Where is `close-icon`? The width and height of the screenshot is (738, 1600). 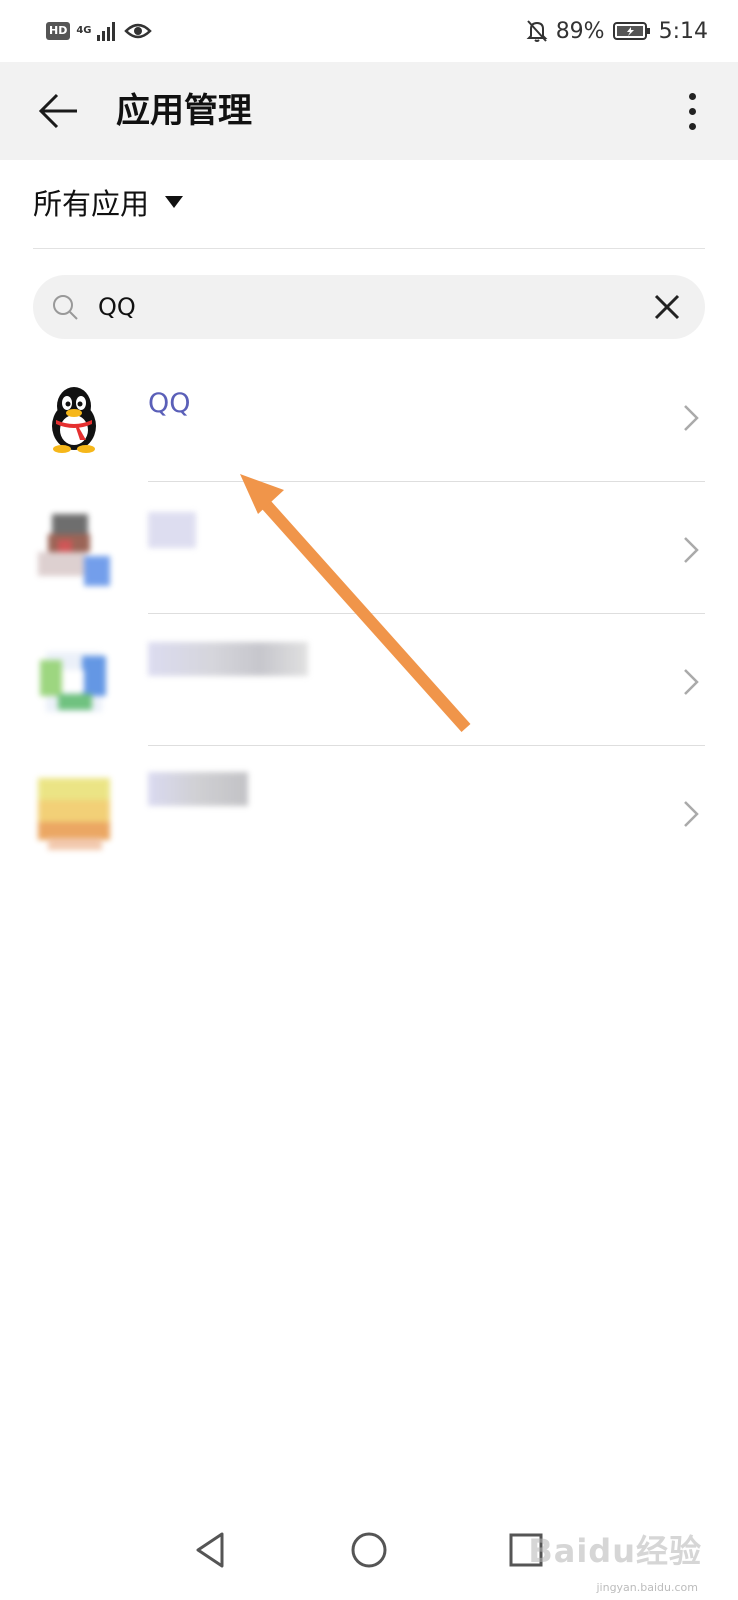 close-icon is located at coordinates (667, 307).